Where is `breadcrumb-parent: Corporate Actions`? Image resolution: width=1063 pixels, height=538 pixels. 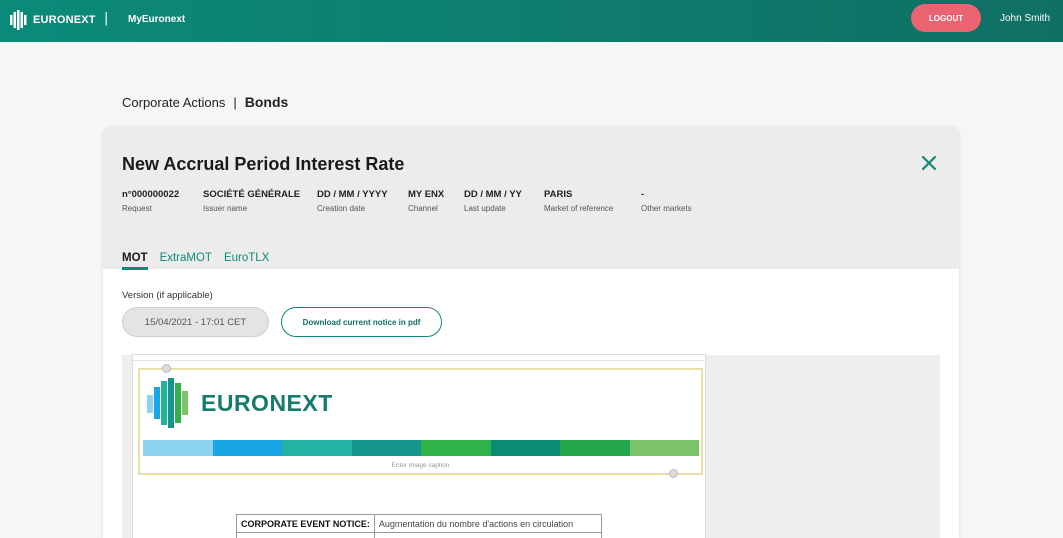 breadcrumb-parent: Corporate Actions is located at coordinates (173, 102).